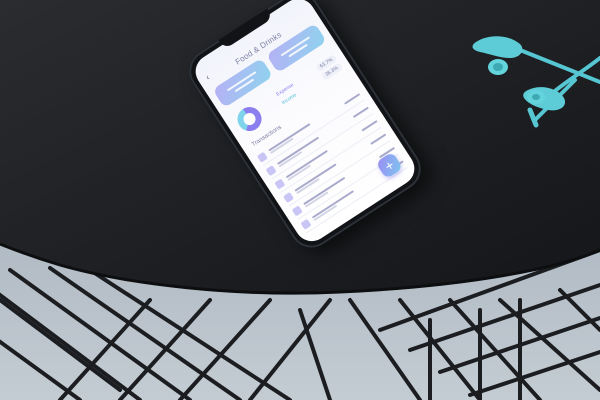 Image resolution: width=600 pixels, height=400 pixels. What do you see at coordinates (497, 55) in the screenshot?
I see `left-earbud` at bounding box center [497, 55].